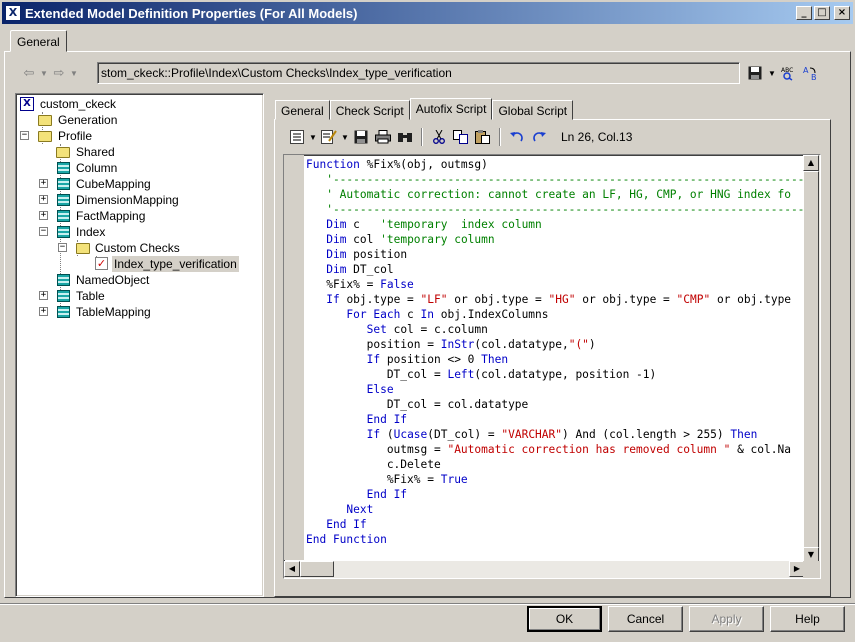  What do you see at coordinates (555, 284) in the screenshot?
I see `code-line: %Fix% = False` at bounding box center [555, 284].